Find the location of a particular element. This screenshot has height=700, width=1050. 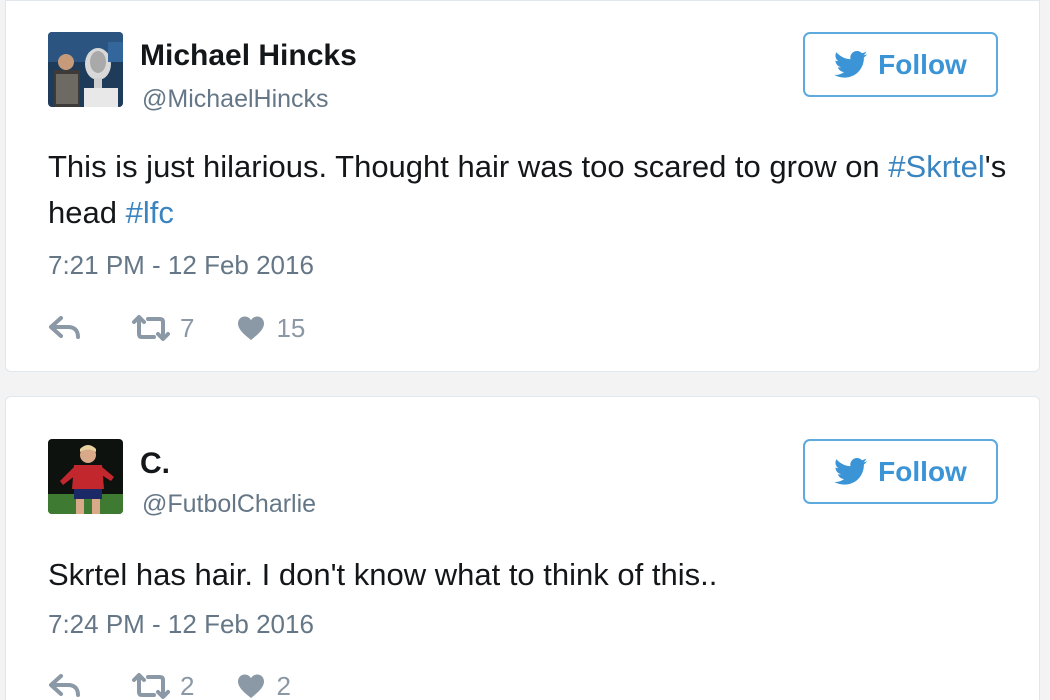

hashtag-link: #lfc is located at coordinates (150, 212).